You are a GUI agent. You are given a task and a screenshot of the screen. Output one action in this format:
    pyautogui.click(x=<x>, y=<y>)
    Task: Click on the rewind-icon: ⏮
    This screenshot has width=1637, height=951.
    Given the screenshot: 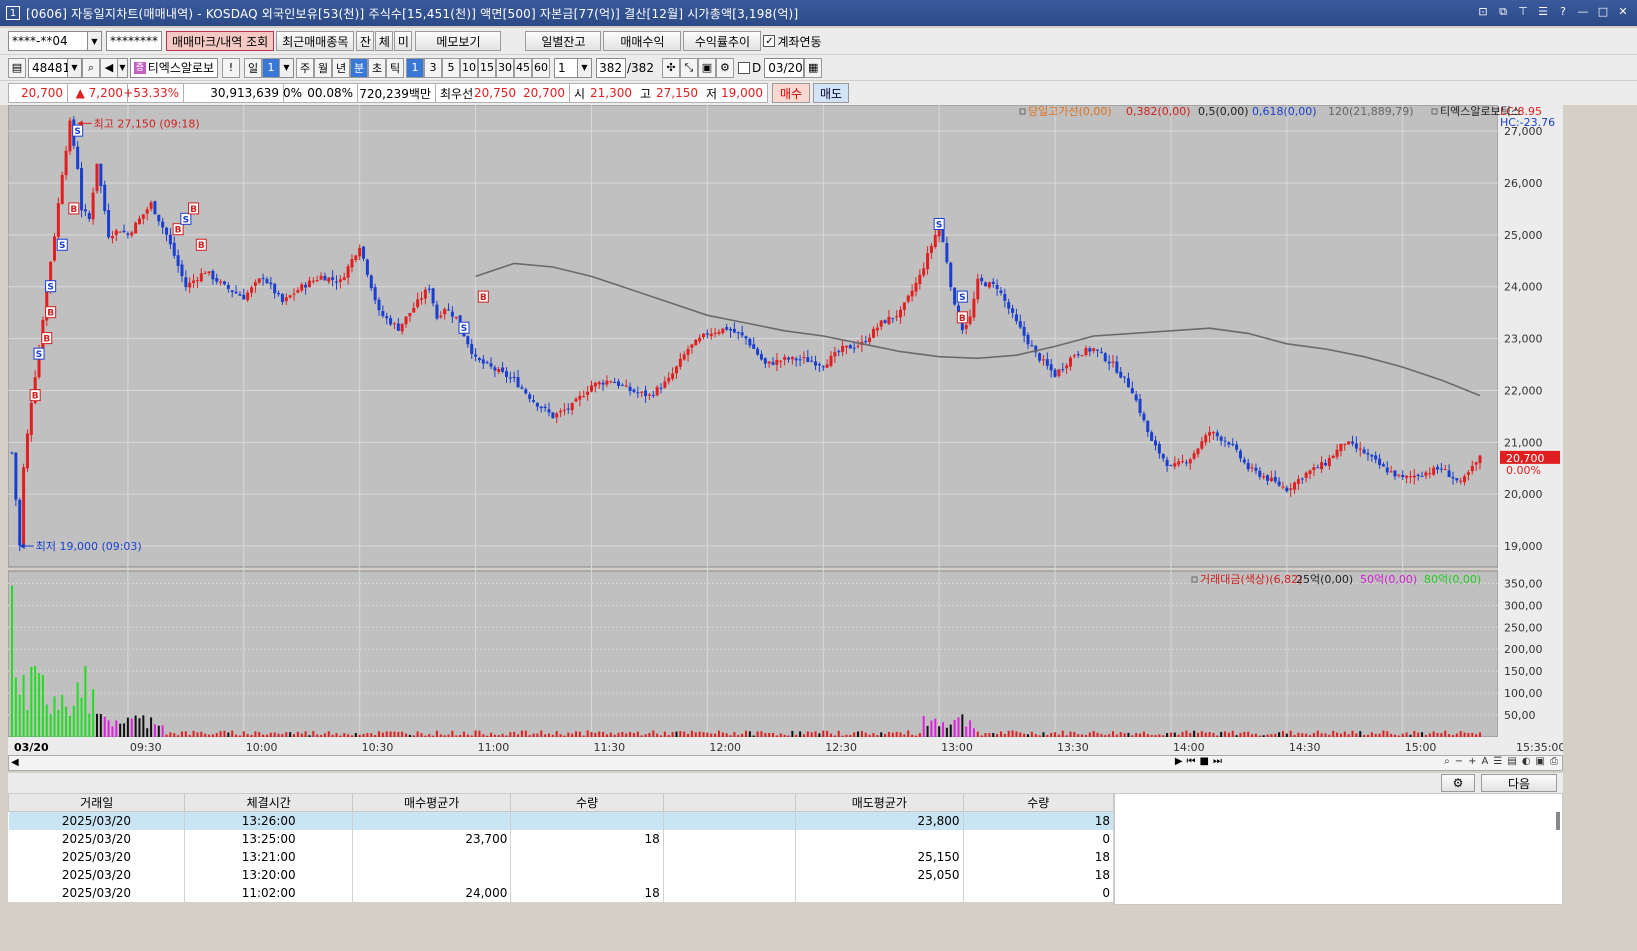 What is the action you would take?
    pyautogui.click(x=1191, y=761)
    